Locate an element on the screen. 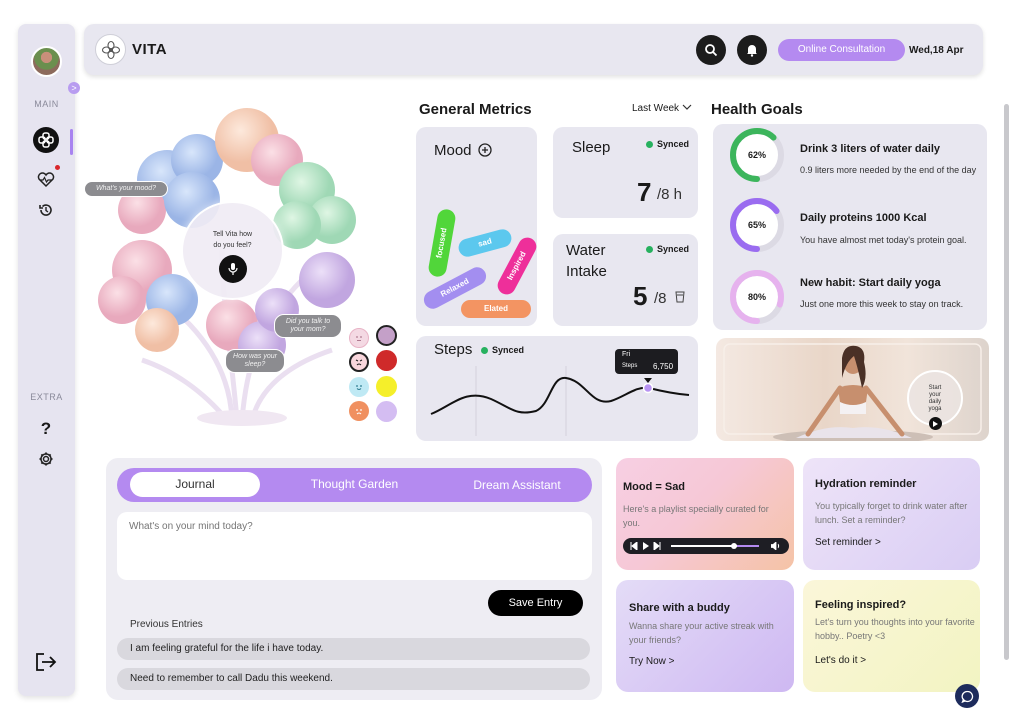 This screenshot has height=720, width=1013. online-consultation-button: Online Consultation is located at coordinates (841, 50).